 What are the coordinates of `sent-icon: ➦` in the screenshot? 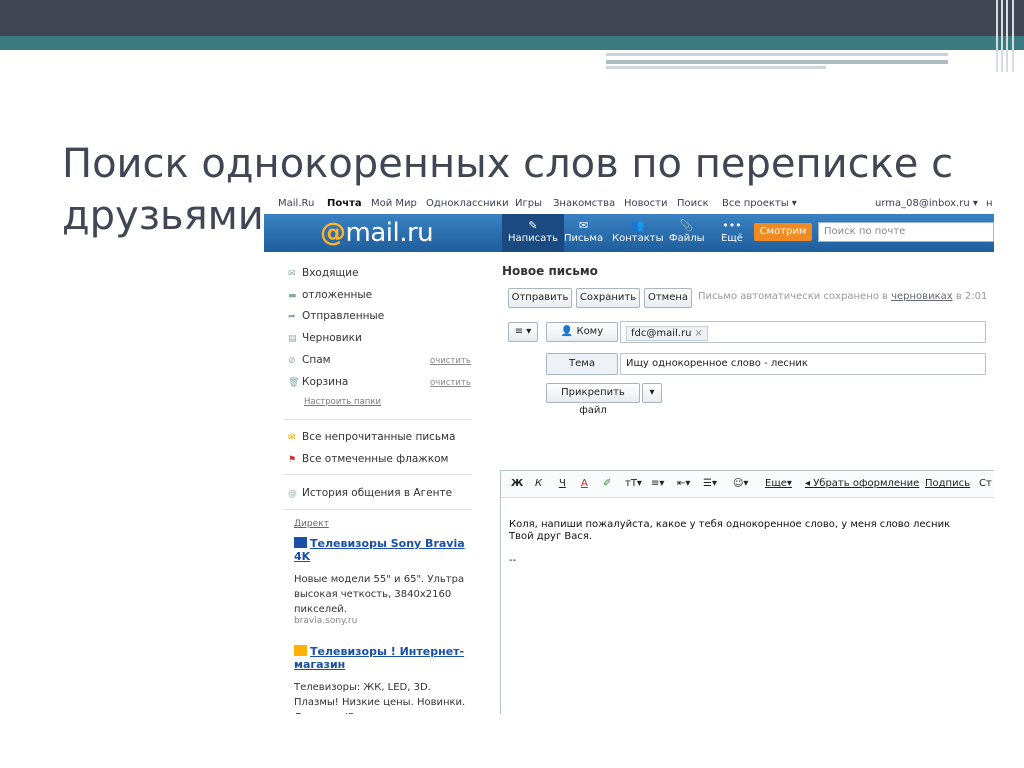 It's located at (292, 317).